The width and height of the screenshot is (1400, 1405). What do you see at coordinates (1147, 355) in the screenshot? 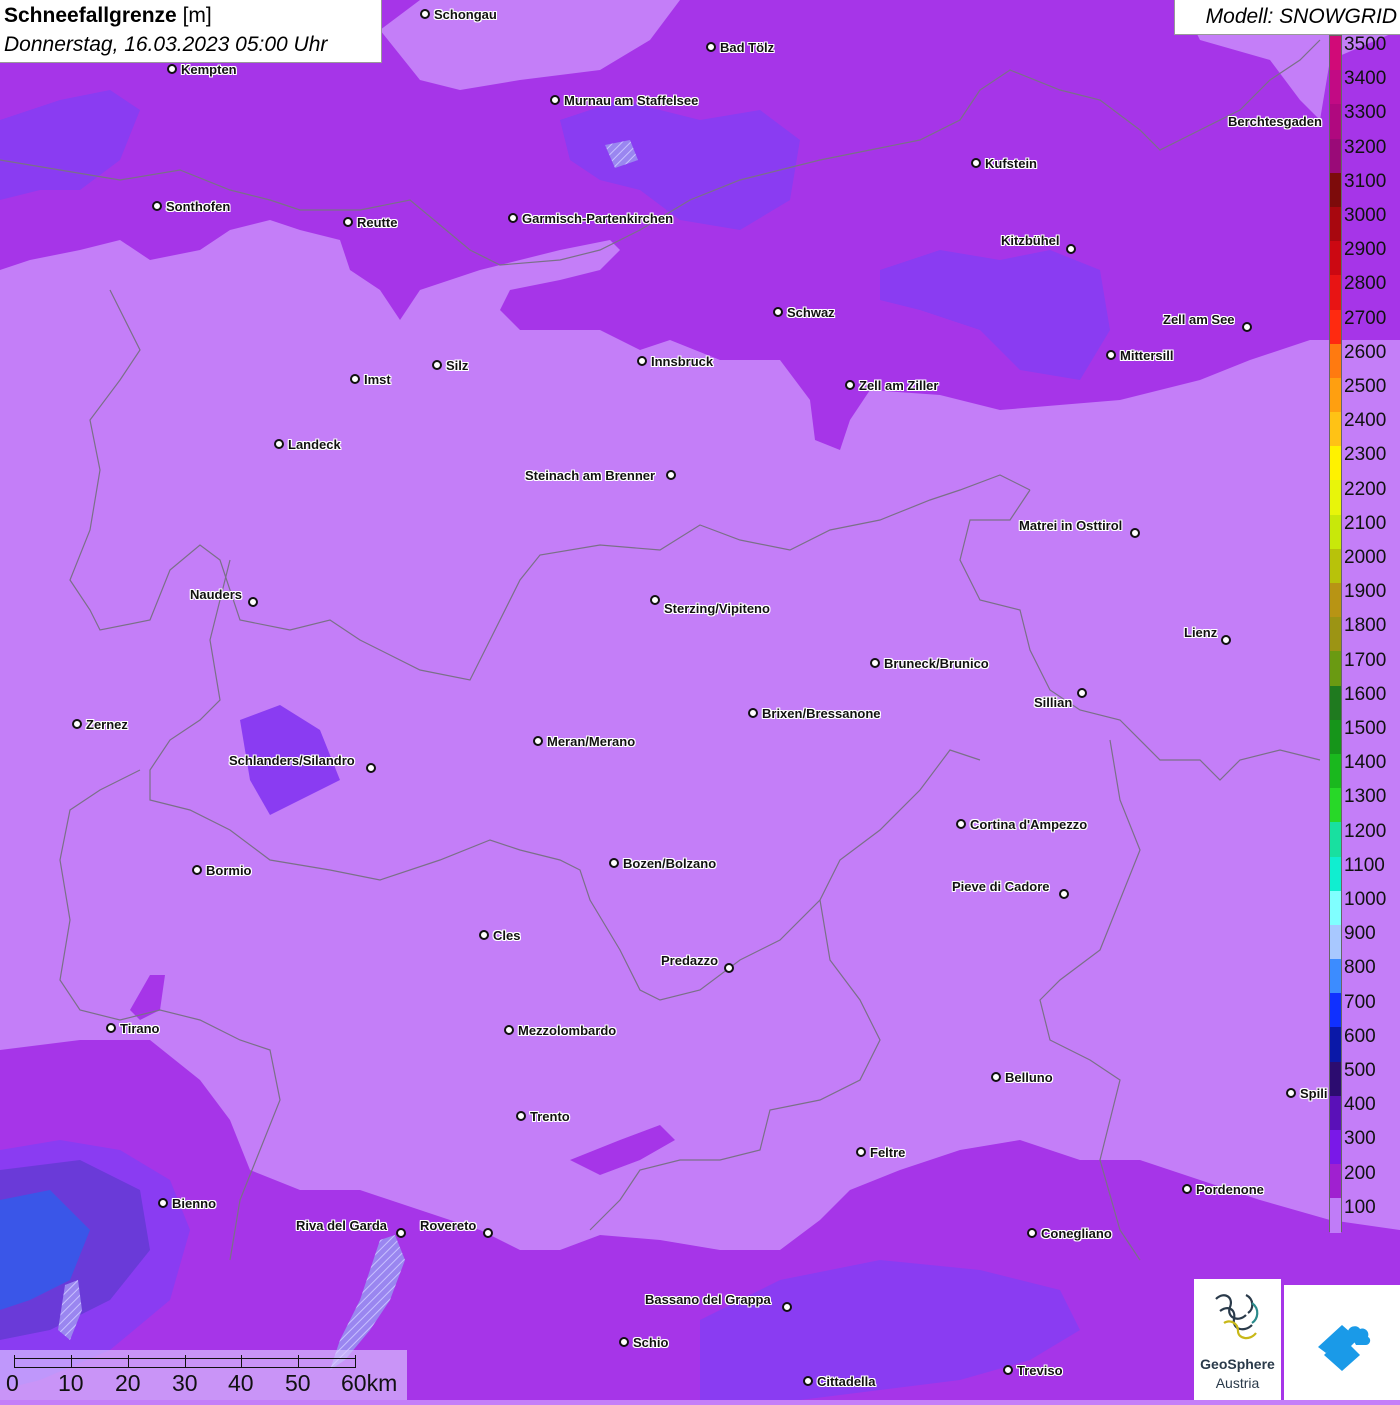
I see `city-label: Mittersill` at bounding box center [1147, 355].